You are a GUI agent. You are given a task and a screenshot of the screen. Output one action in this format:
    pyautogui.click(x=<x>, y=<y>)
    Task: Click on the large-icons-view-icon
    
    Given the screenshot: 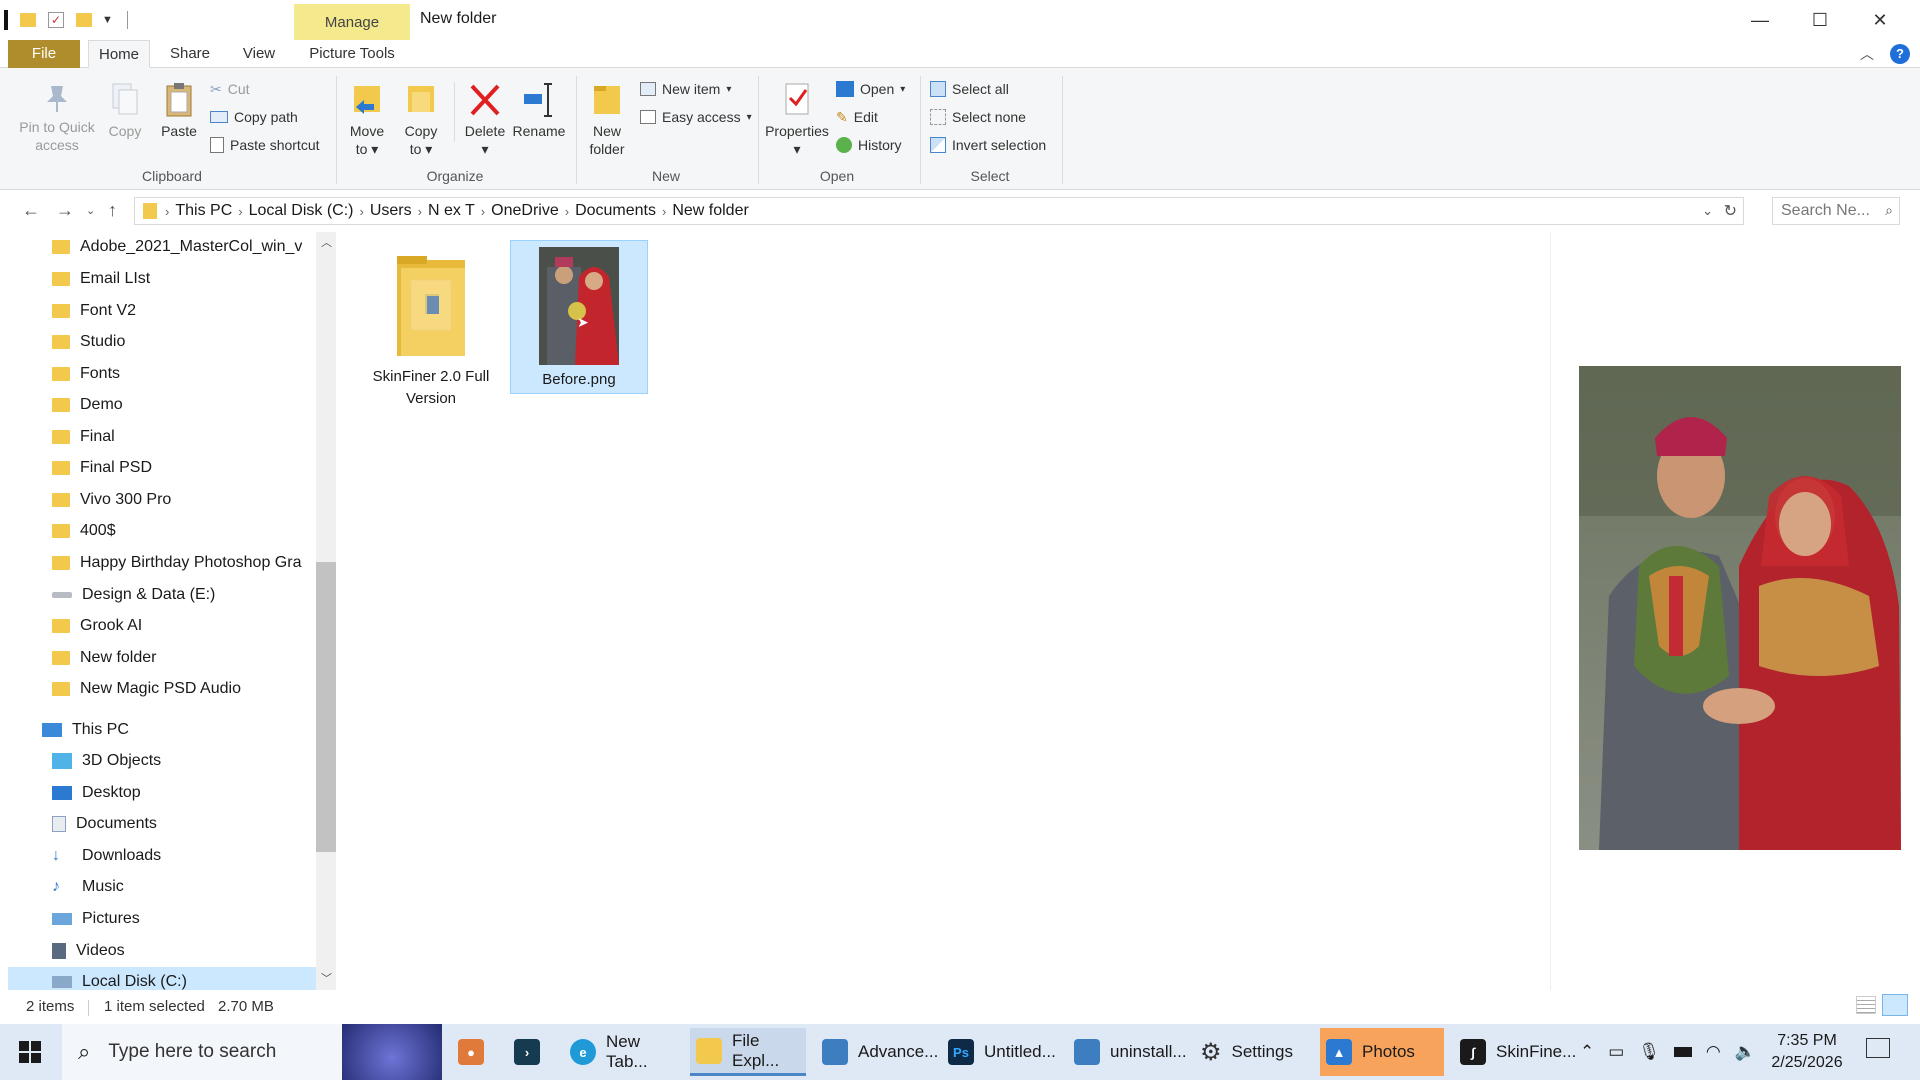 What is the action you would take?
    pyautogui.click(x=1895, y=1005)
    